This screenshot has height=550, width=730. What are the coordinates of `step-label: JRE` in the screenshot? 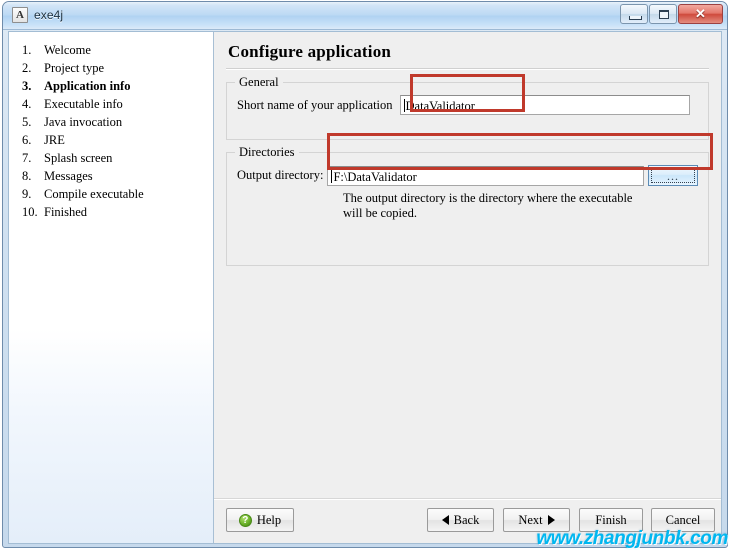 It's located at (54, 140).